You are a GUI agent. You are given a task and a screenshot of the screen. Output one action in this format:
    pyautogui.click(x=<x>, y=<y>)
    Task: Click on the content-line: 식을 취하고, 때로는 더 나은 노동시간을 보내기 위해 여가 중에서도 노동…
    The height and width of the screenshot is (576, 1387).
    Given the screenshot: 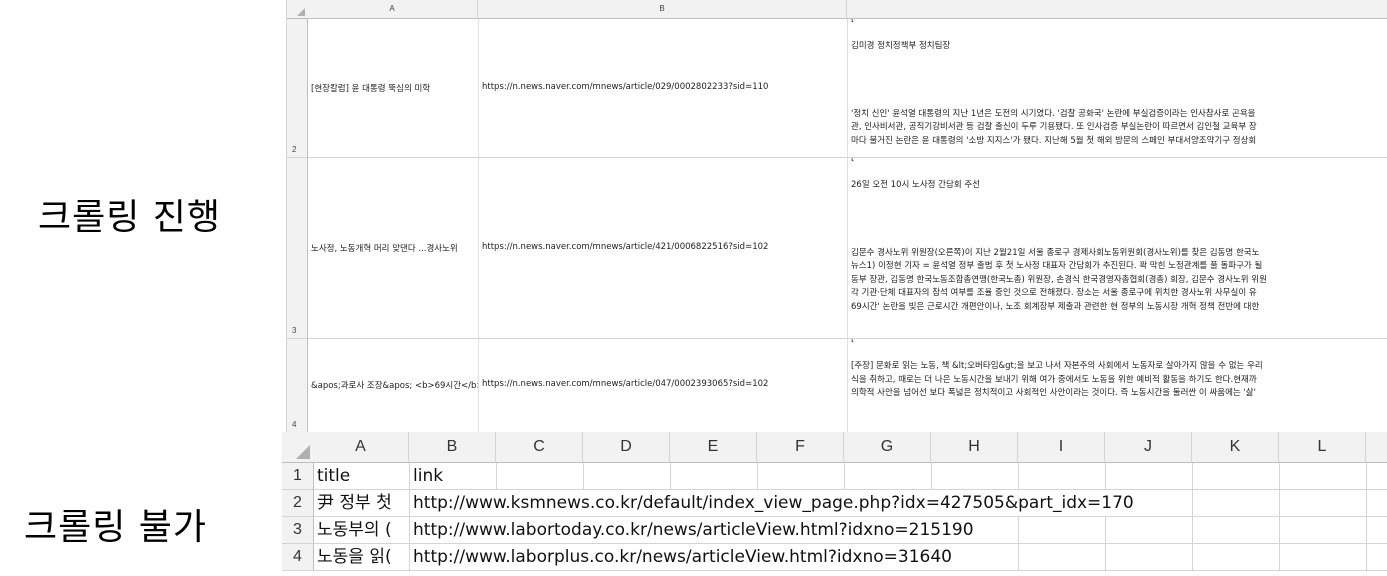 What is the action you would take?
    pyautogui.click(x=1054, y=379)
    